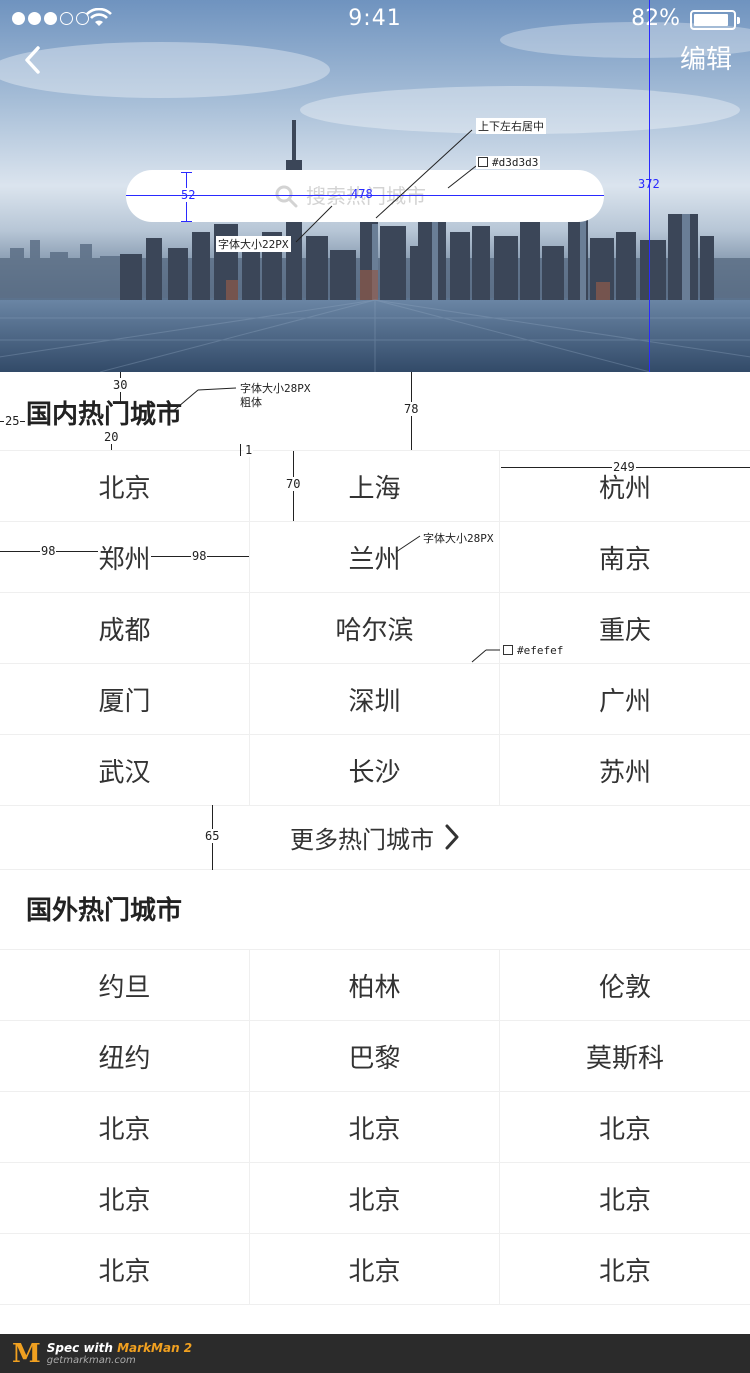  Describe the element at coordinates (293, 484) in the screenshot. I see `measure-label: 70` at that location.